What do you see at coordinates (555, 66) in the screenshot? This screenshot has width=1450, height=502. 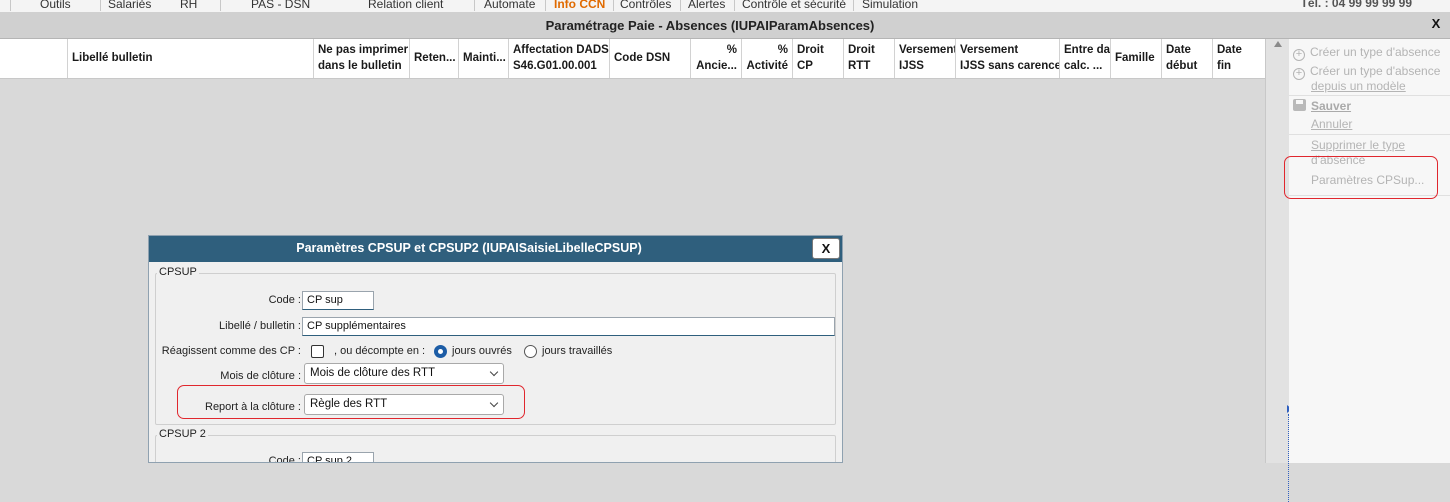 I see `column-title-line2: S46.G01.00.001` at bounding box center [555, 66].